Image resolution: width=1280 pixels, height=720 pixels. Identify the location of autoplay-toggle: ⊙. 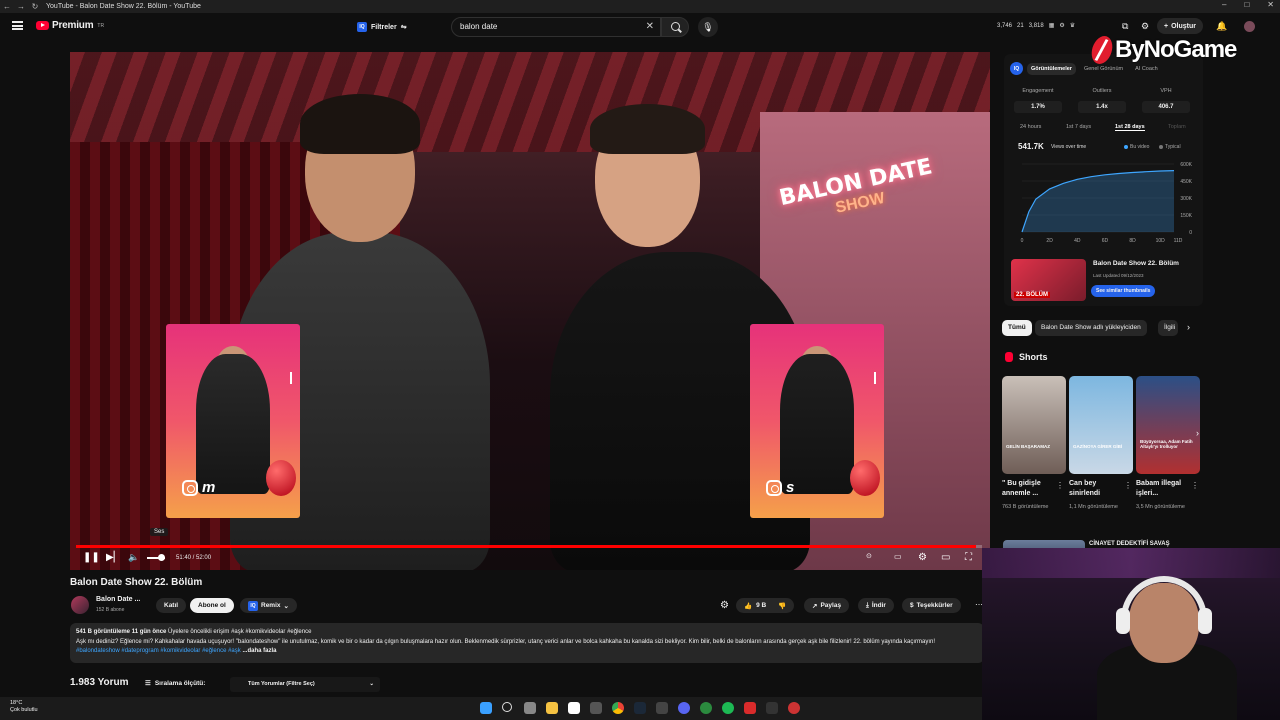
(869, 556).